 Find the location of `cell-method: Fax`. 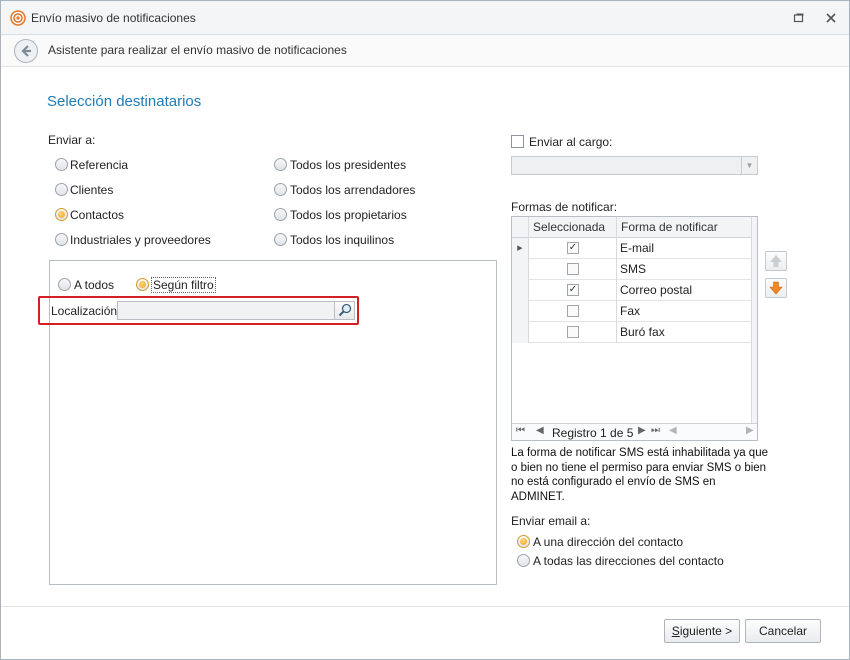

cell-method: Fax is located at coordinates (630, 311).